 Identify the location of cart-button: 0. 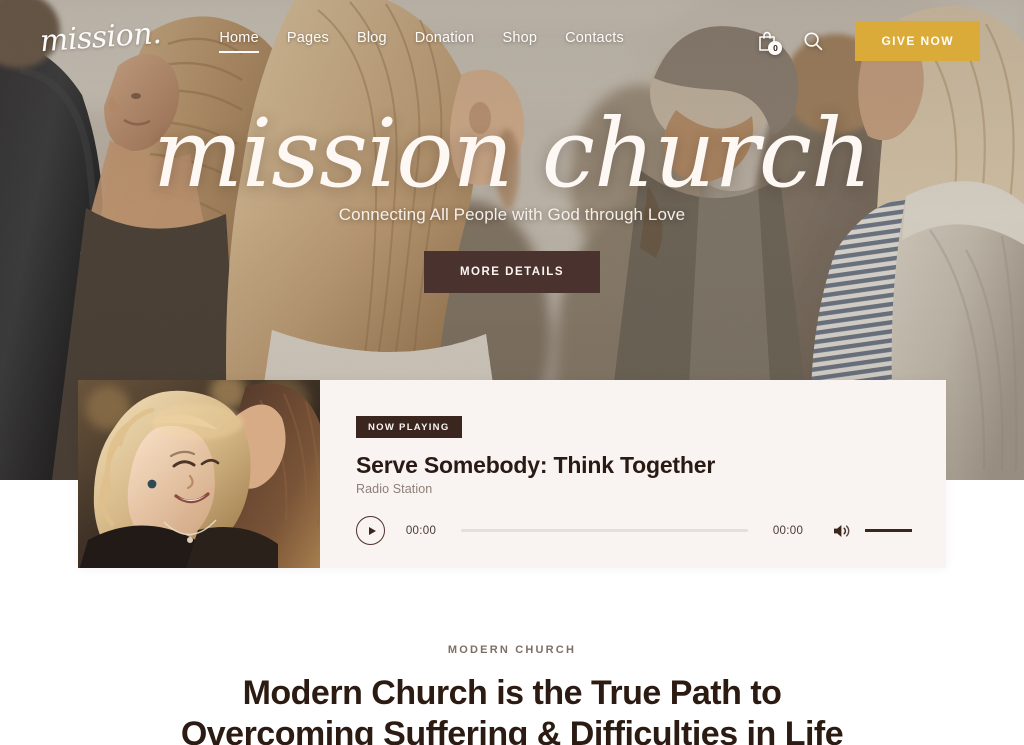
(769, 41).